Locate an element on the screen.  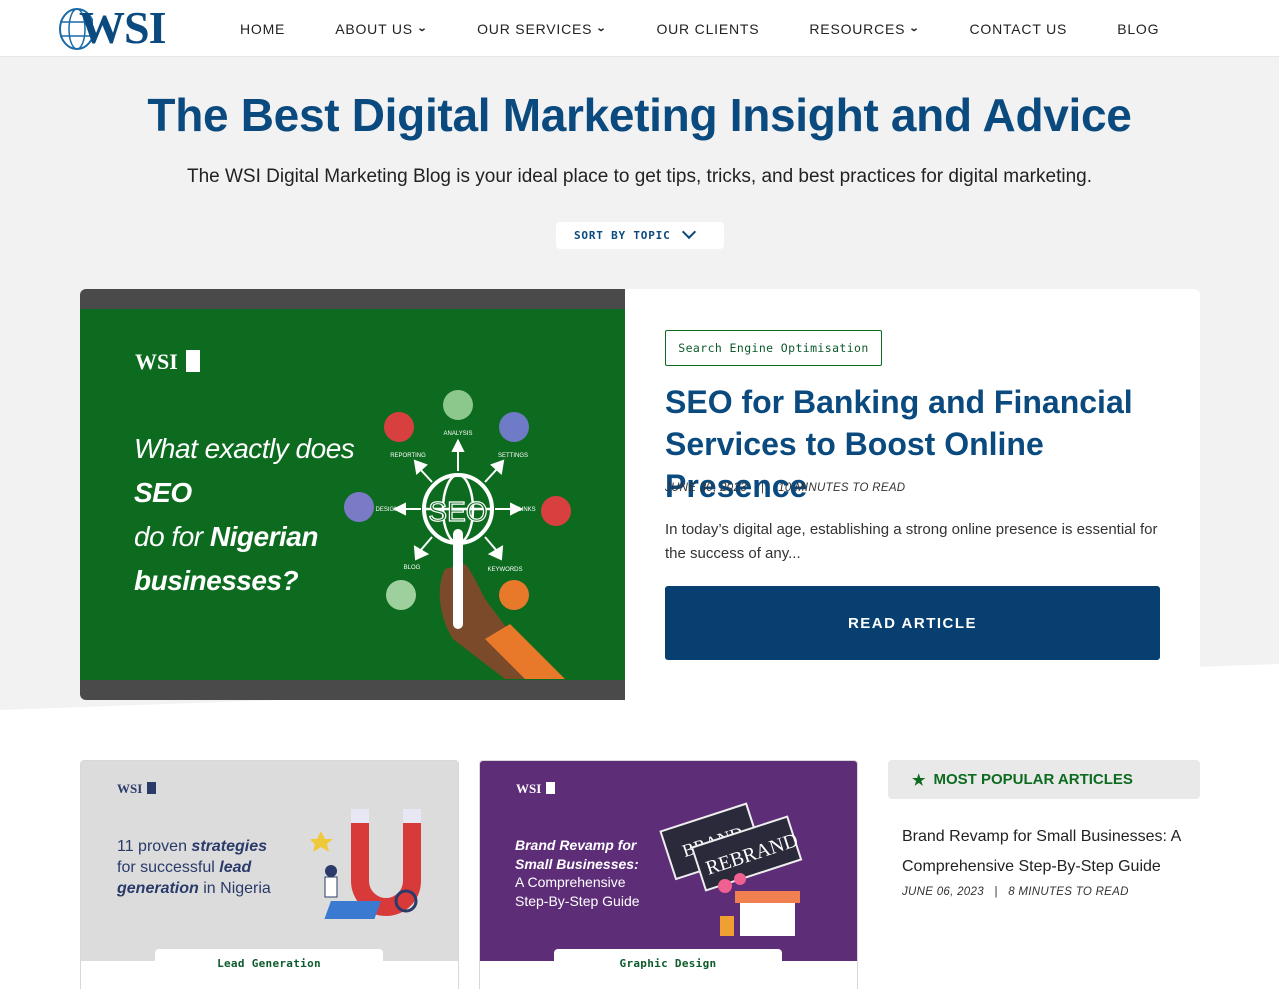
headline-part: SEO is located at coordinates (163, 492).